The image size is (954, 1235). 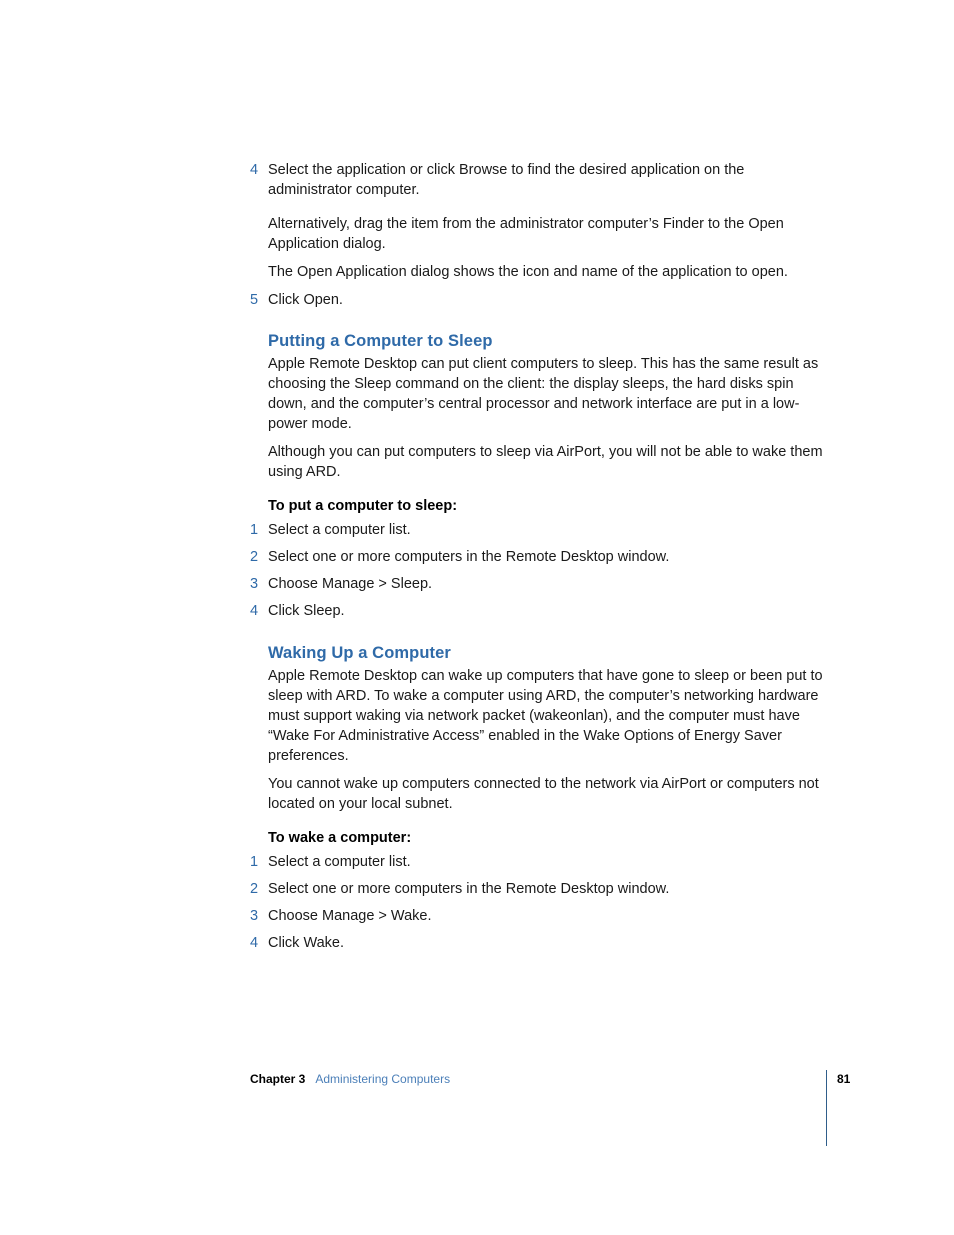 What do you see at coordinates (363, 506) in the screenshot?
I see `procedure-subheading-sleep: To put a computer to sleep:` at bounding box center [363, 506].